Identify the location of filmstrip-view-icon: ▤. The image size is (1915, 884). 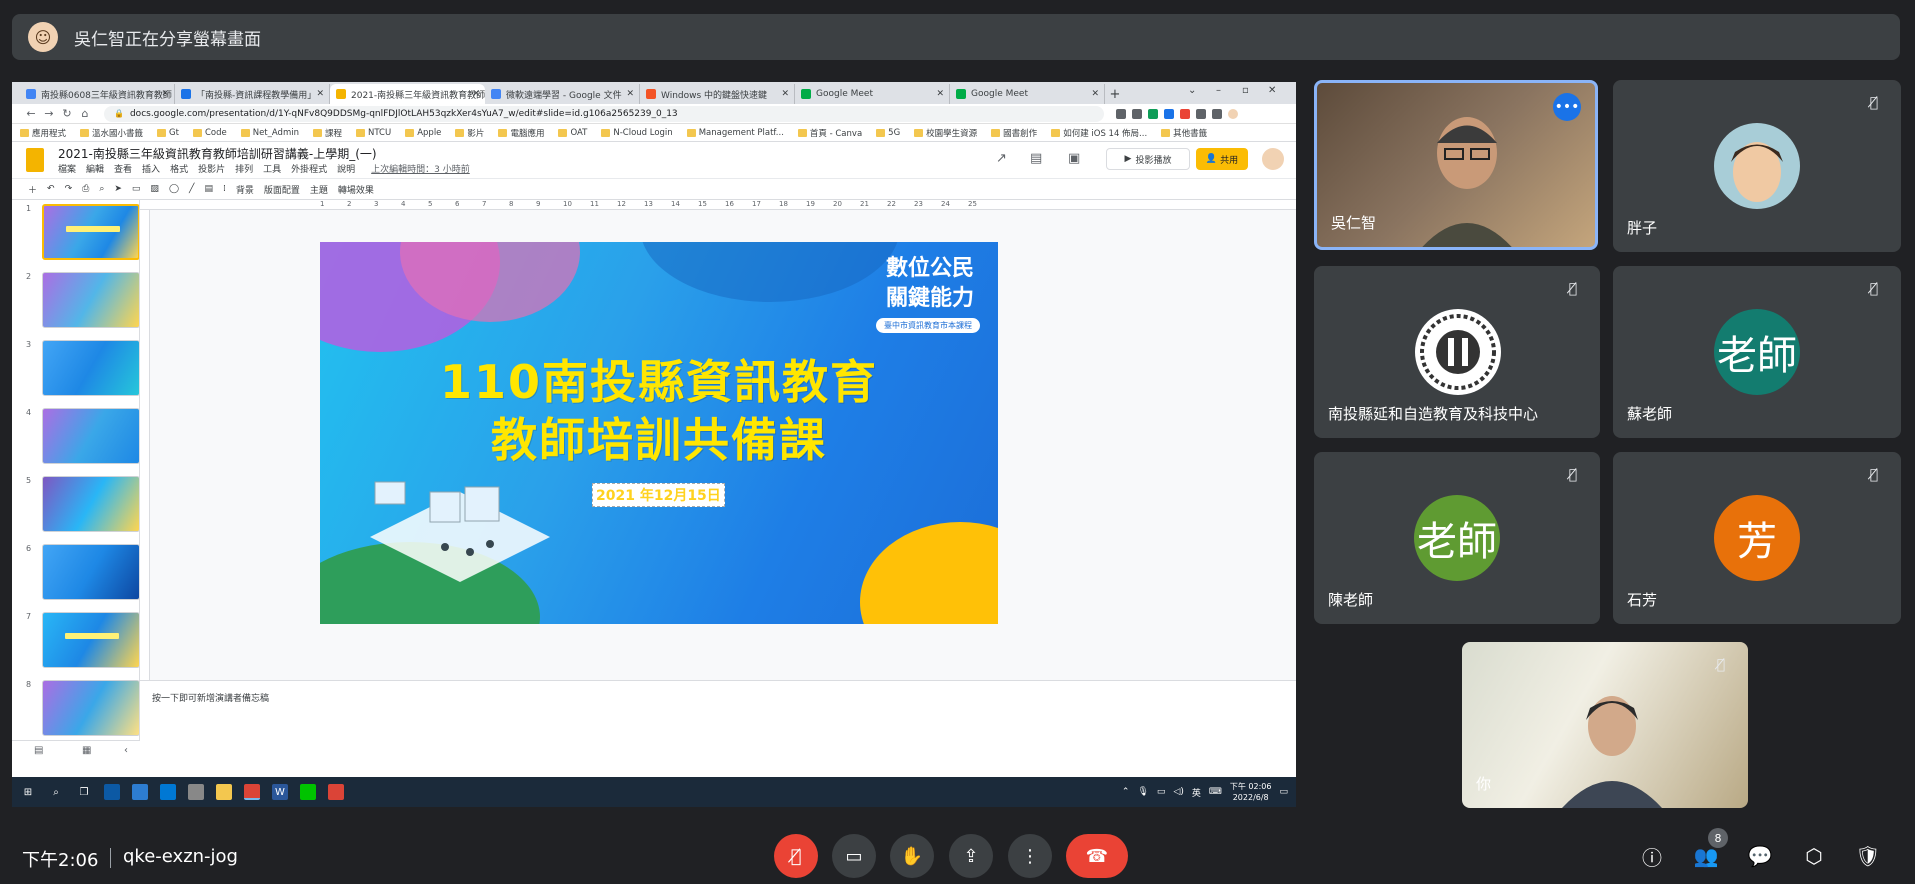
(38, 750).